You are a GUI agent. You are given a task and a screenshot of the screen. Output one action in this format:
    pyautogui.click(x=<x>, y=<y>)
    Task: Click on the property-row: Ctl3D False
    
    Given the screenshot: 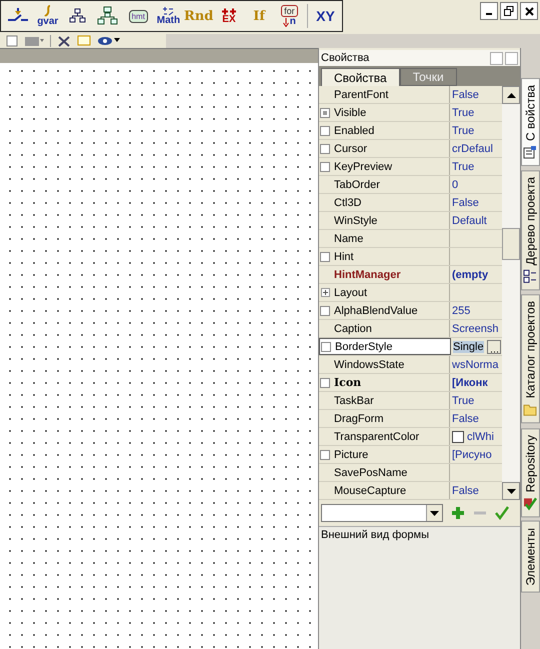 What is the action you would take?
    pyautogui.click(x=410, y=203)
    